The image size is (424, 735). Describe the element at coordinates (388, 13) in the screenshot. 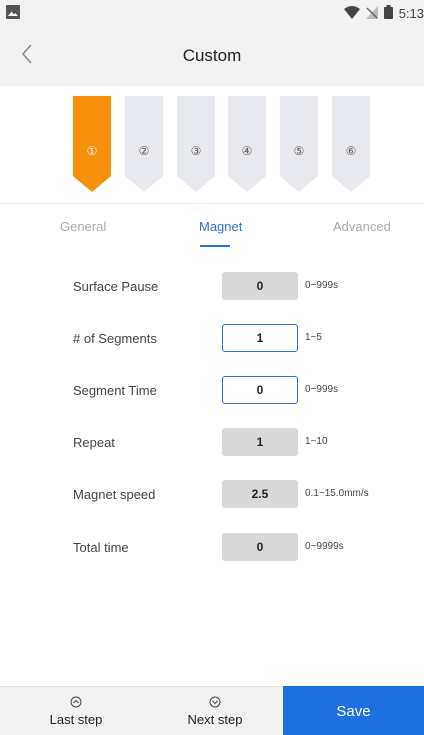

I see `battery-icon` at that location.